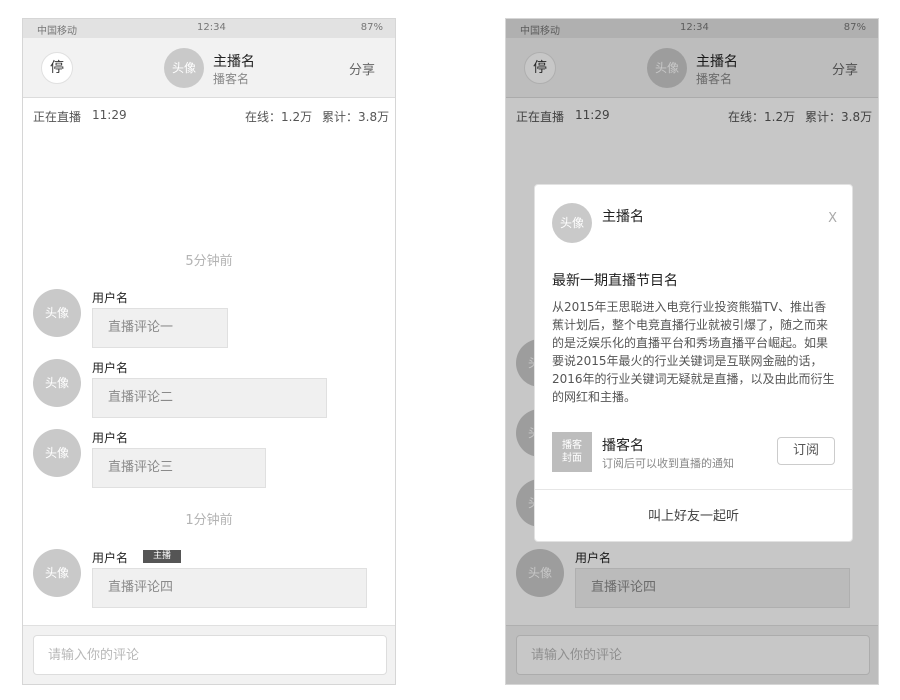  Describe the element at coordinates (623, 446) in the screenshot. I see `modal-podcast-name: 播客名` at that location.